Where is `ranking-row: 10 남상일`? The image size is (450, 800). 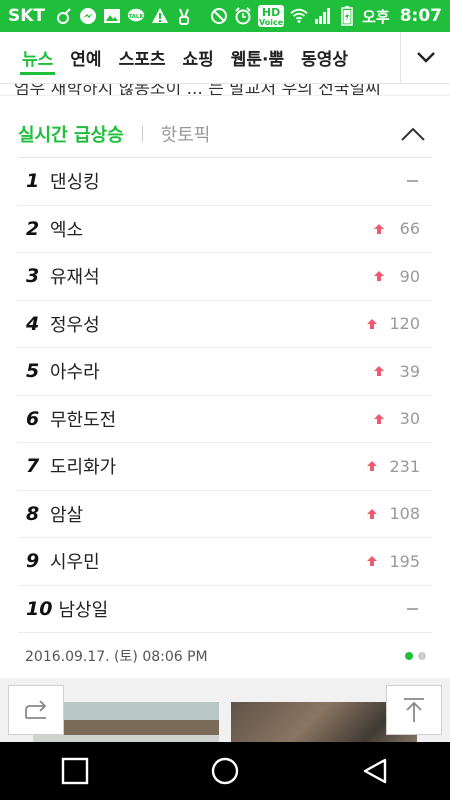 ranking-row: 10 남상일 is located at coordinates (225, 609).